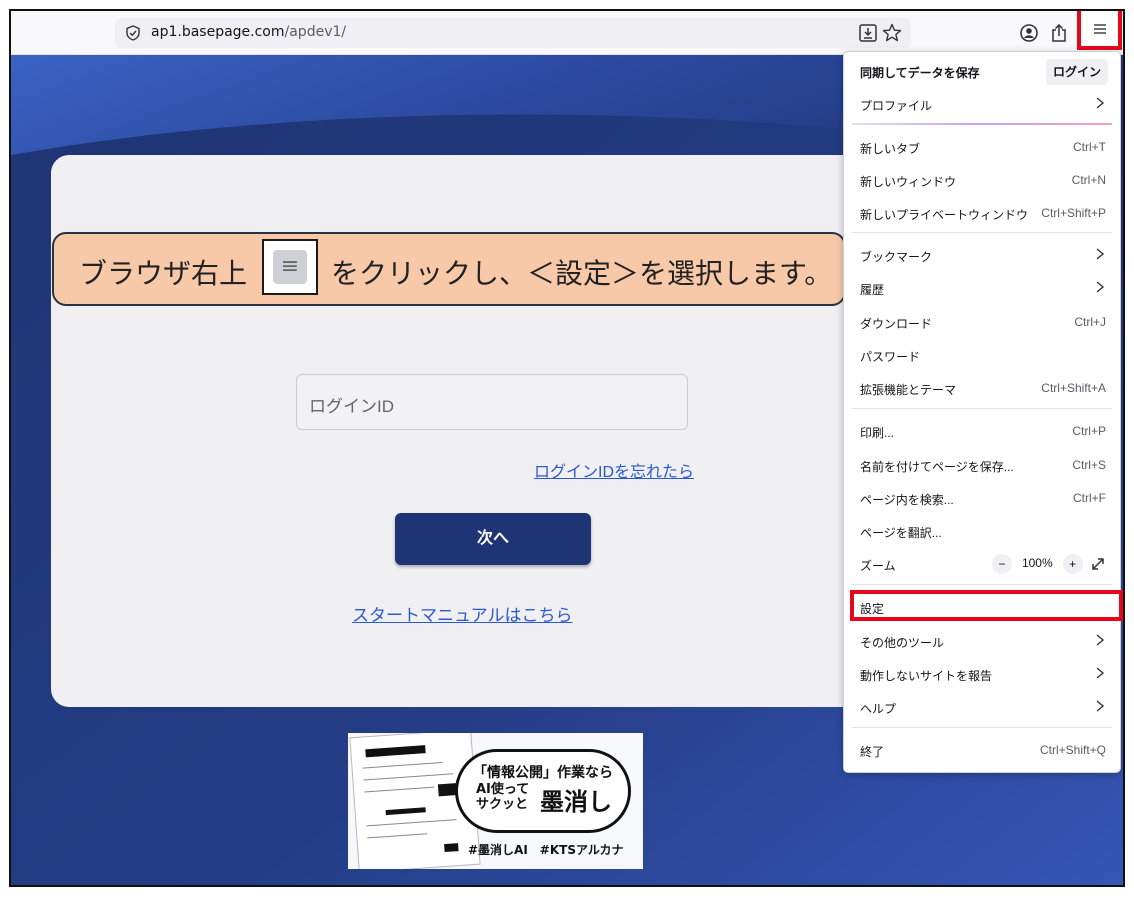  What do you see at coordinates (896, 106) in the screenshot?
I see `menu-item-label: プロファイル` at bounding box center [896, 106].